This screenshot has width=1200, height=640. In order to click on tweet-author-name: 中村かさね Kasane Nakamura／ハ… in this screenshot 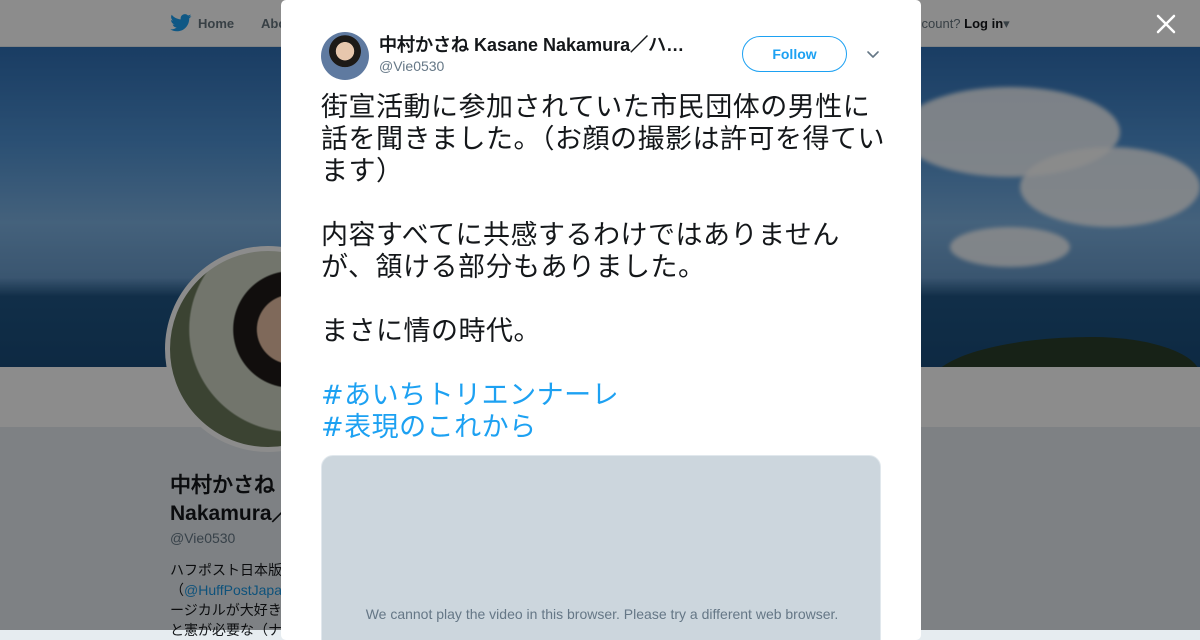, I will do `click(536, 45)`.